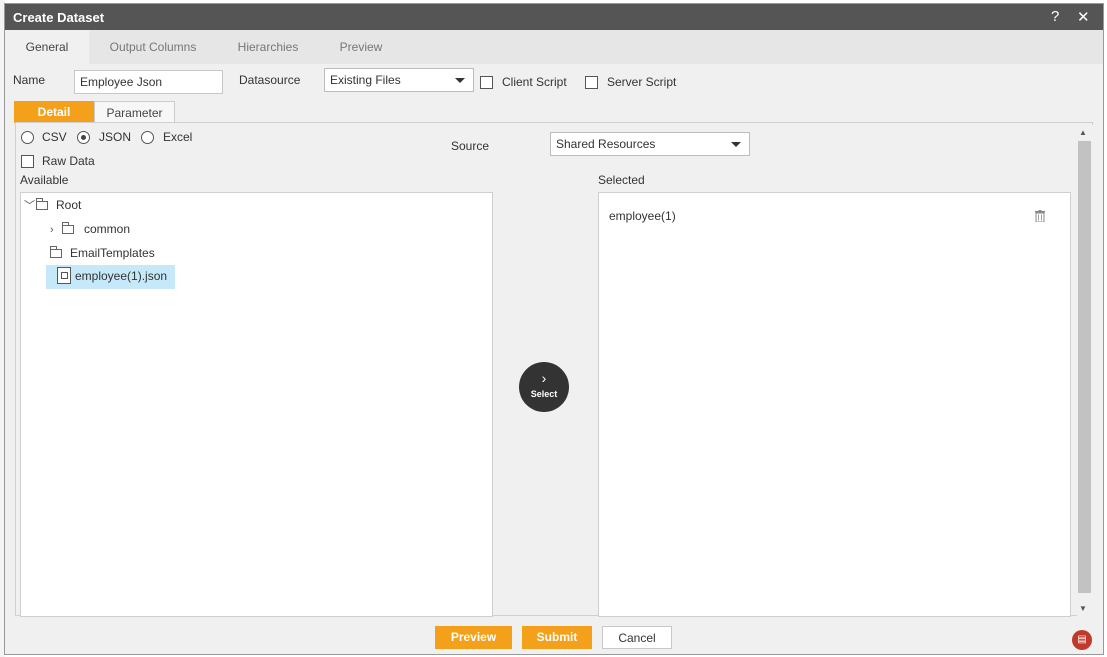  I want to click on submit-button: Submit, so click(557, 637).